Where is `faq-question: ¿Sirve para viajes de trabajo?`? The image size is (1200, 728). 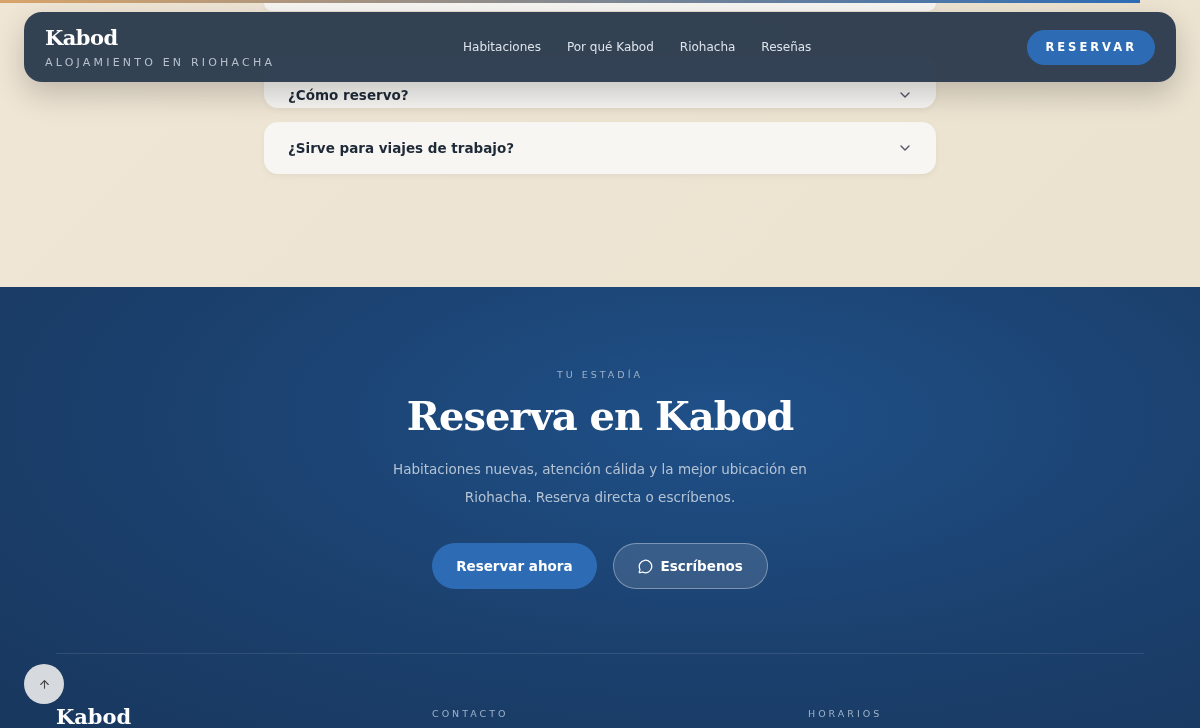
faq-question: ¿Sirve para viajes de trabajo? is located at coordinates (401, 148).